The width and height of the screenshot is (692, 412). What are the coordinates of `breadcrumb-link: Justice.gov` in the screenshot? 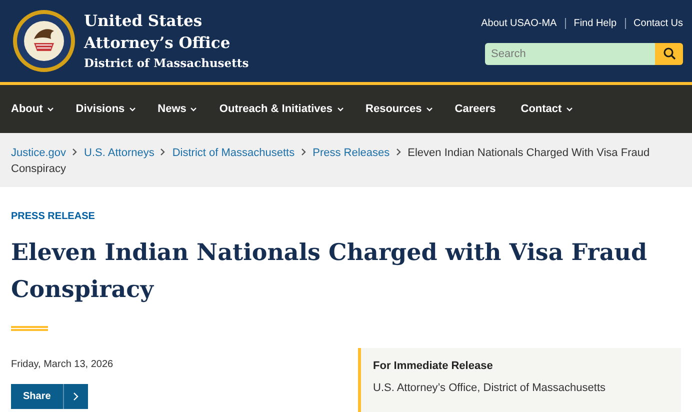 It's located at (38, 153).